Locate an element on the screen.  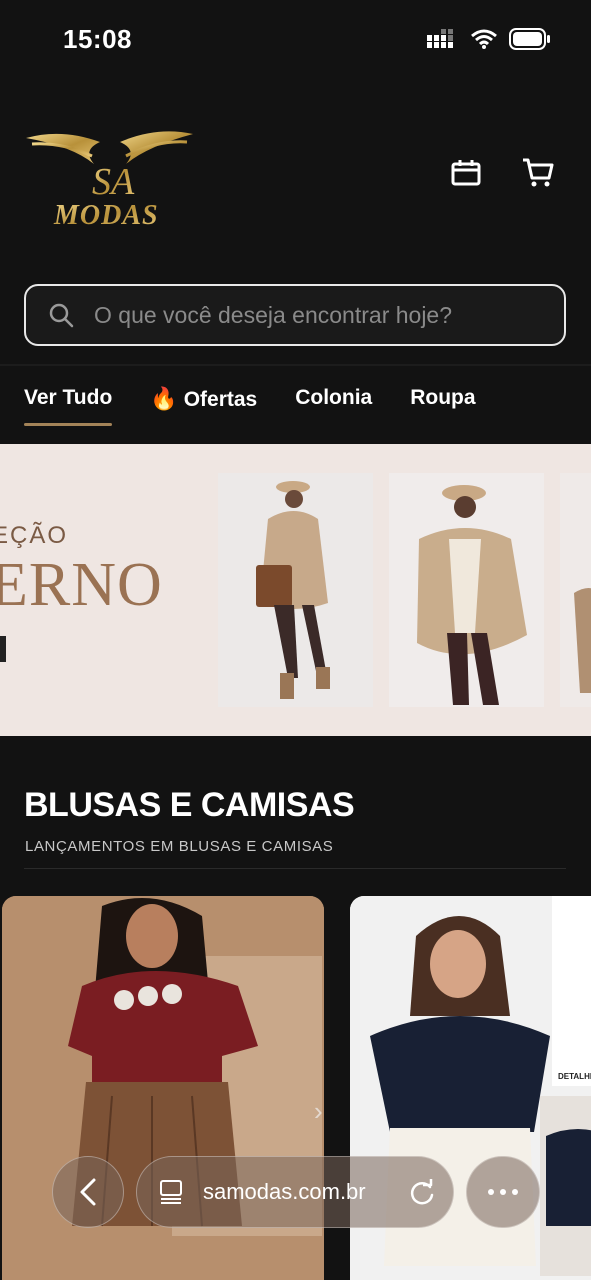
reload-icon is located at coordinates (422, 1193).